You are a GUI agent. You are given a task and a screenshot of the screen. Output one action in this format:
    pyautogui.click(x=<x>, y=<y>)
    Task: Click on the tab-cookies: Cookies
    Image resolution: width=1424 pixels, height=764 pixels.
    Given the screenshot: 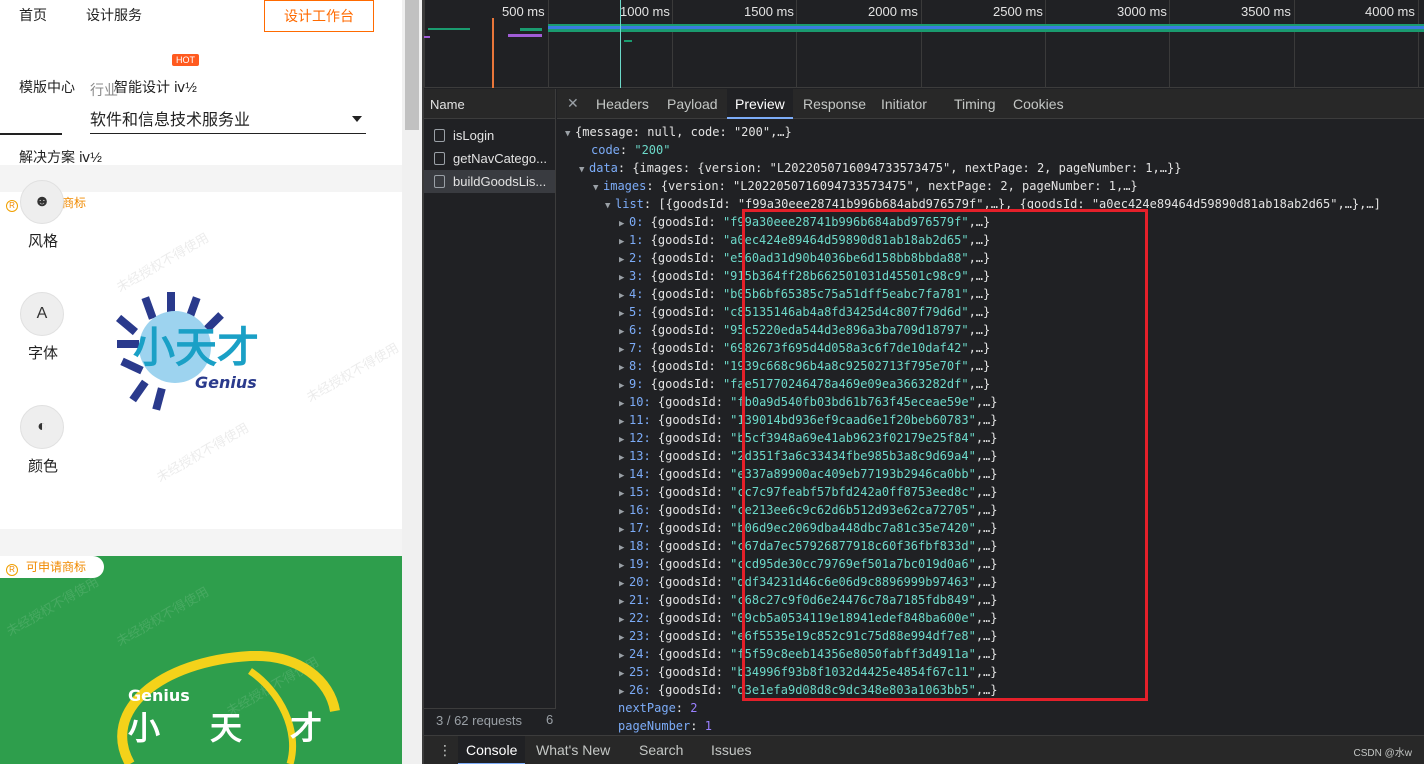 What is the action you would take?
    pyautogui.click(x=1038, y=104)
    